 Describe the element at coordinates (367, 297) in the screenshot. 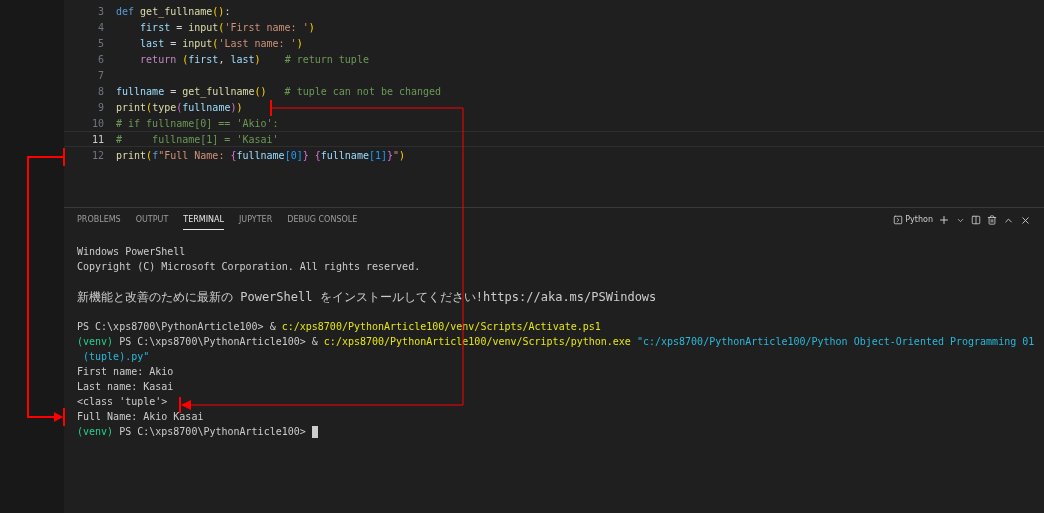

I see `terminal-line: 新機能と改善のために最新の PowerShell をインストールしてください!https://aka.ms/PSWindows` at that location.